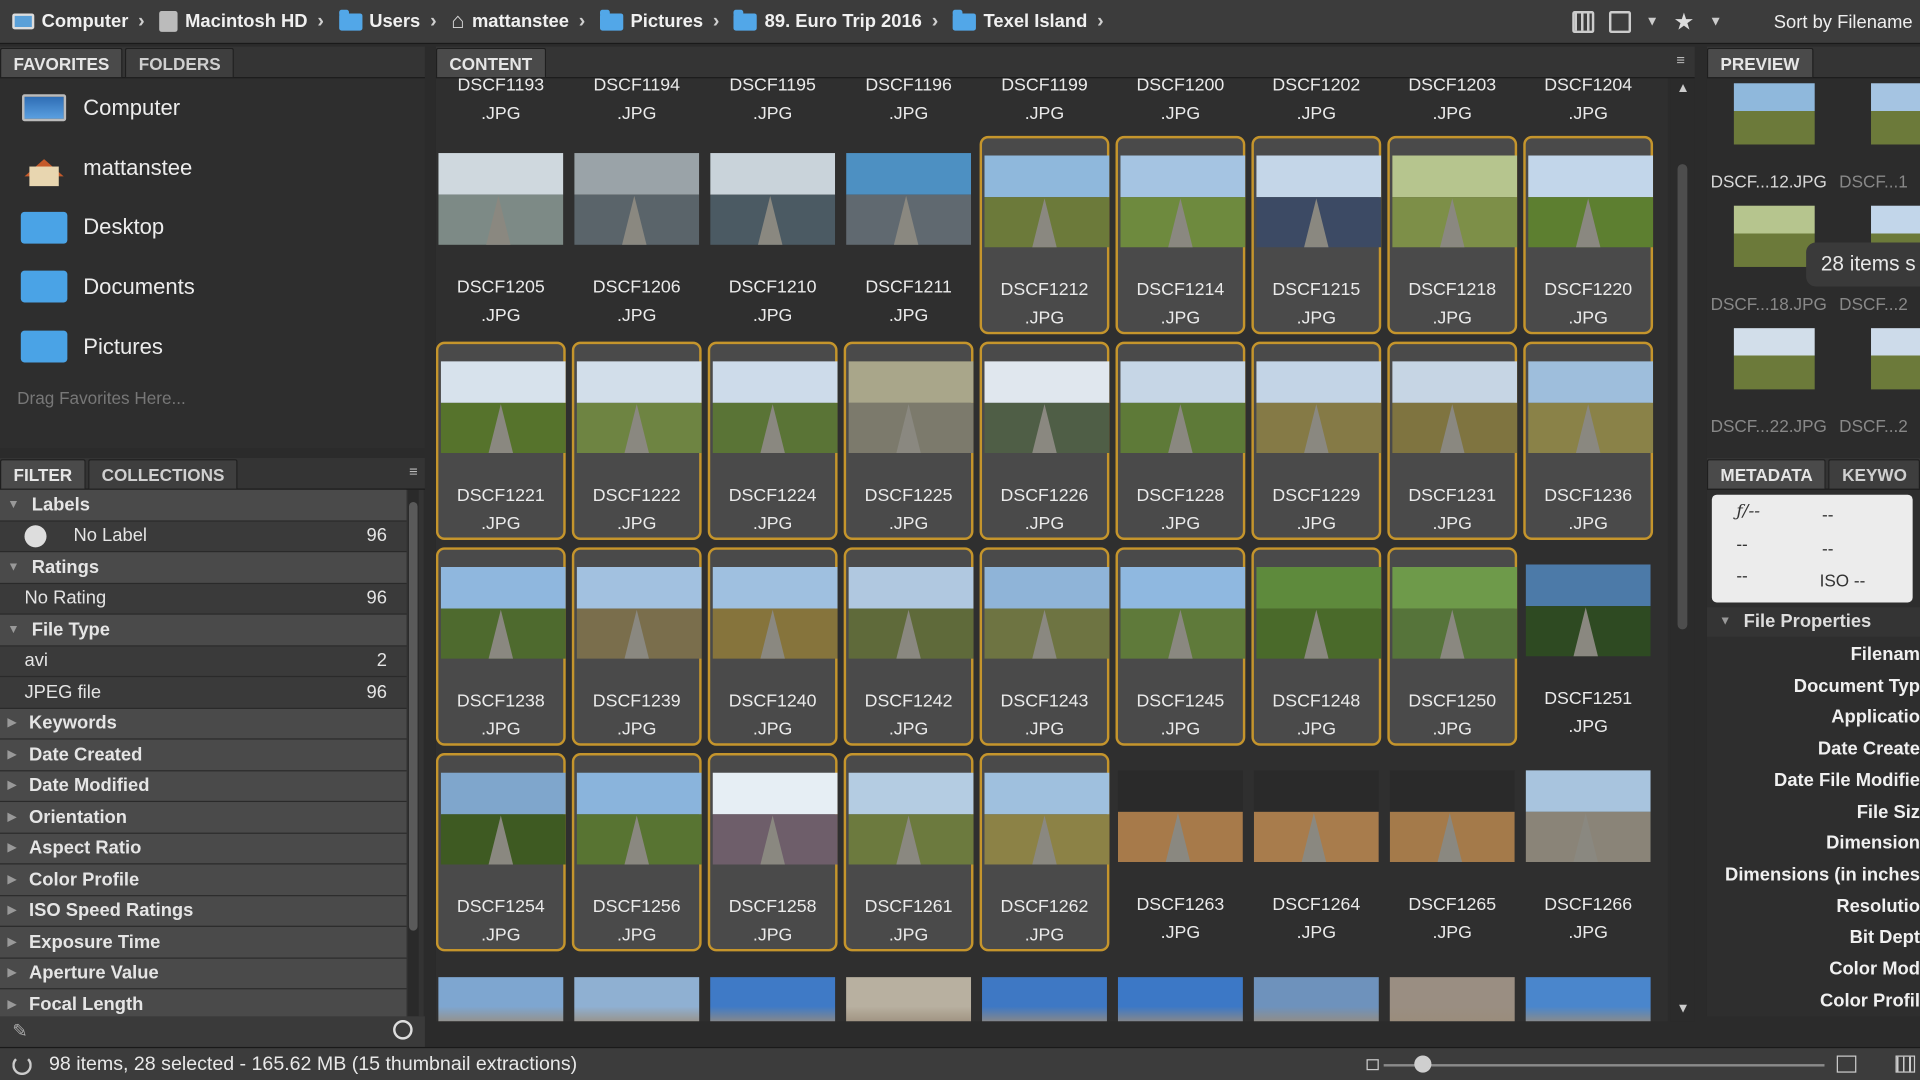 The image size is (1920, 1080). What do you see at coordinates (203, 818) in the screenshot?
I see `filter-section-header: ▶ Orientation` at bounding box center [203, 818].